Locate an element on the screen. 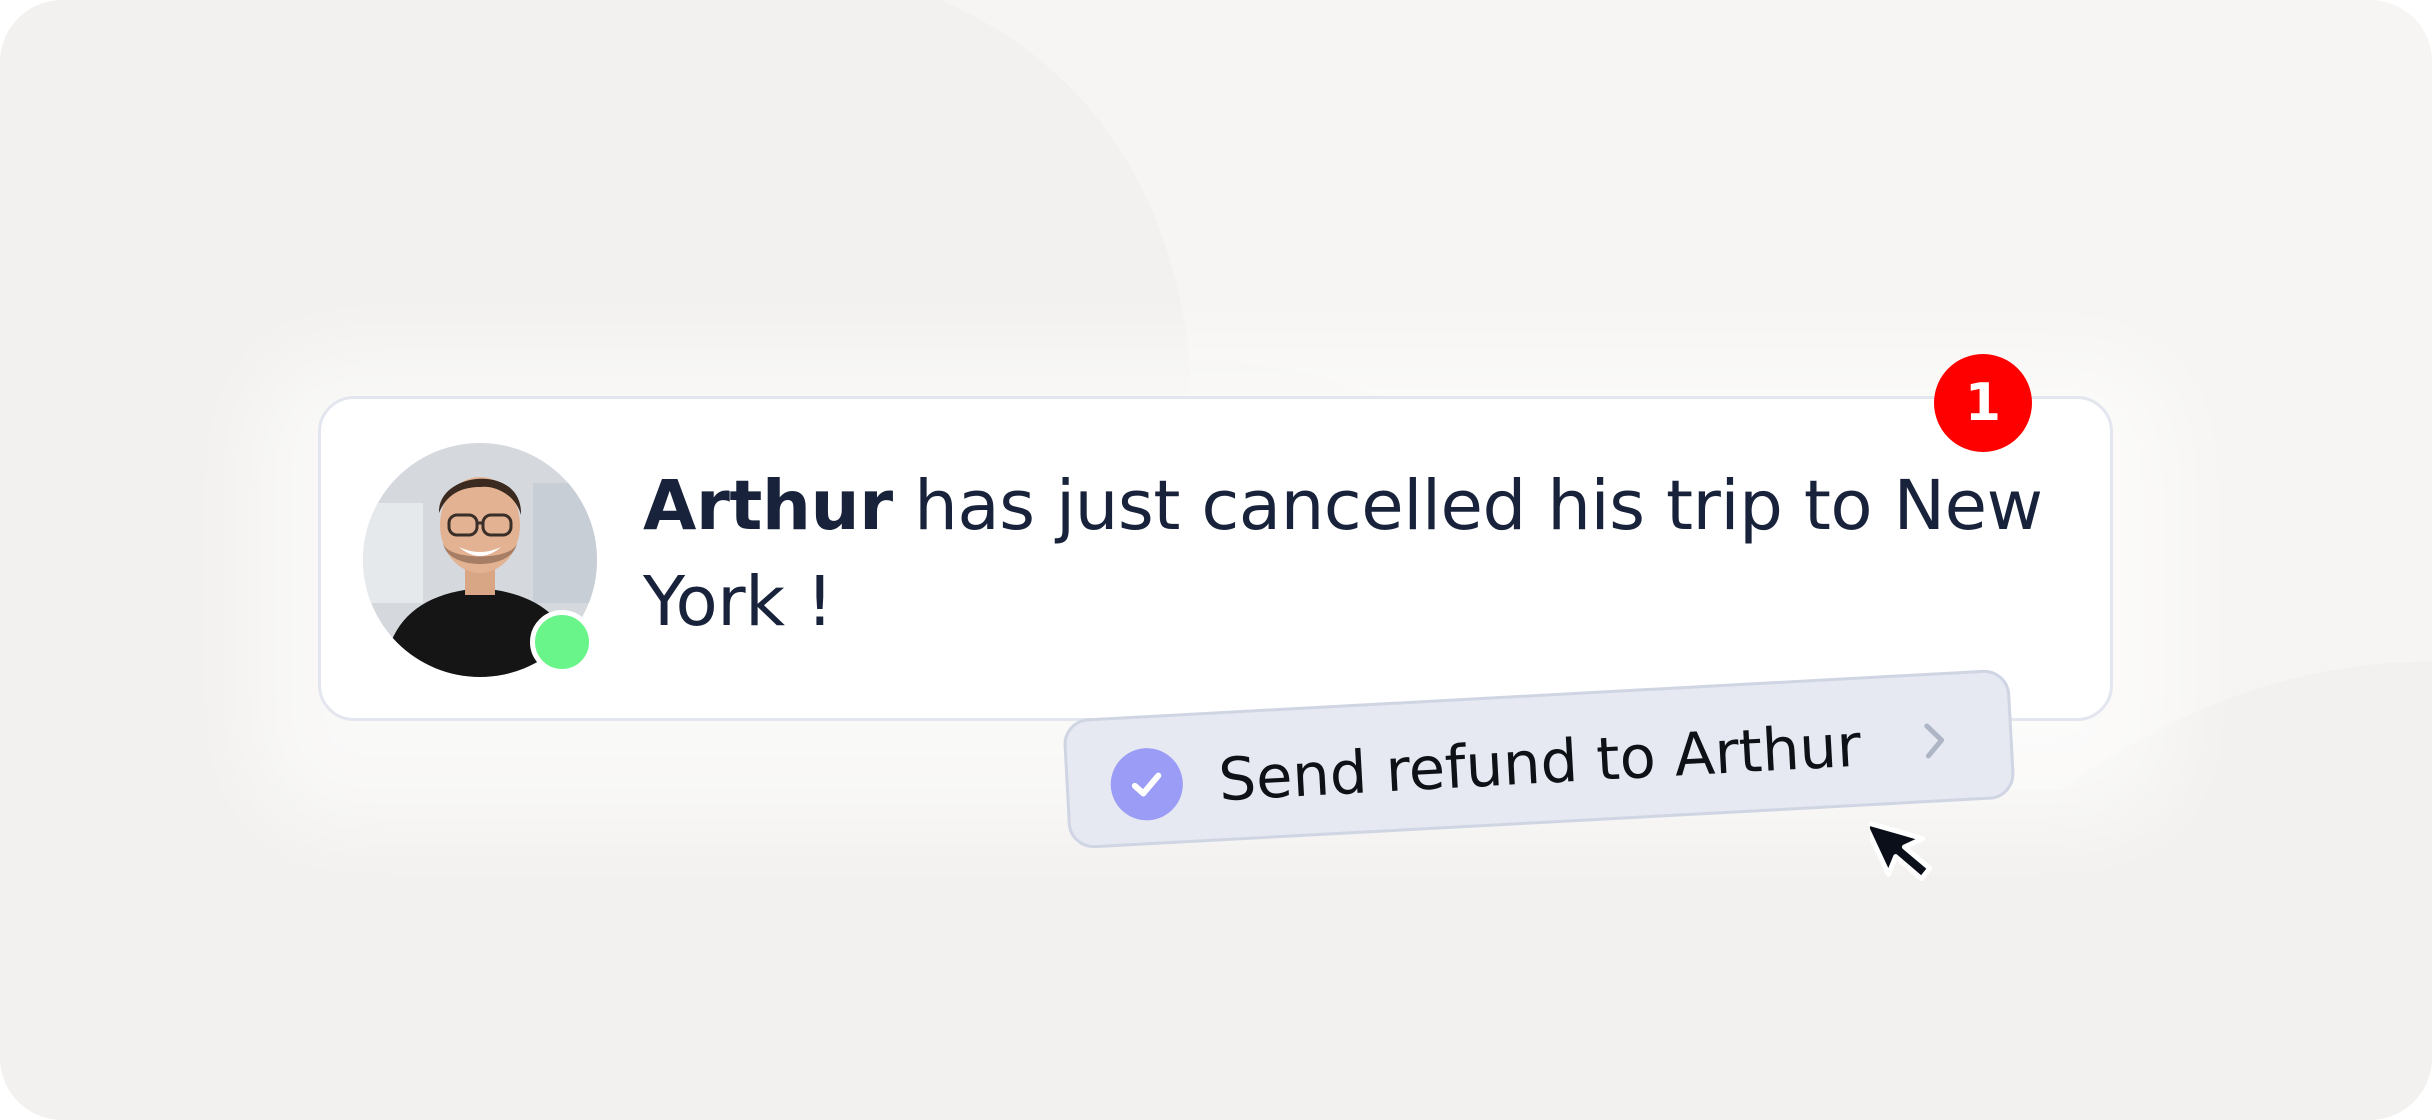  chevron-right-icon is located at coordinates (1934, 741).